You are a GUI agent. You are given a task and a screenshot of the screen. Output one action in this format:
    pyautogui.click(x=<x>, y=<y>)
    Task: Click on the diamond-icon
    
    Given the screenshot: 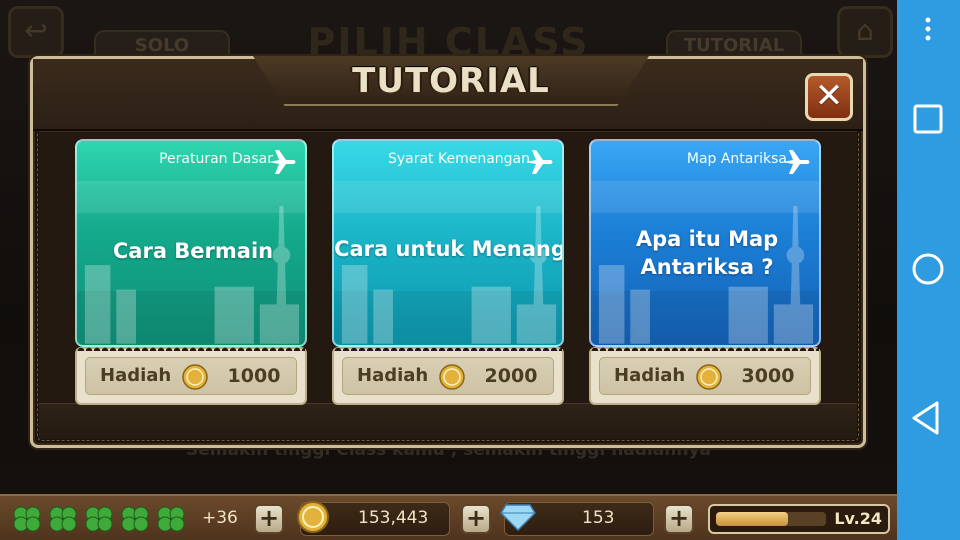 What is the action you would take?
    pyautogui.click(x=518, y=518)
    